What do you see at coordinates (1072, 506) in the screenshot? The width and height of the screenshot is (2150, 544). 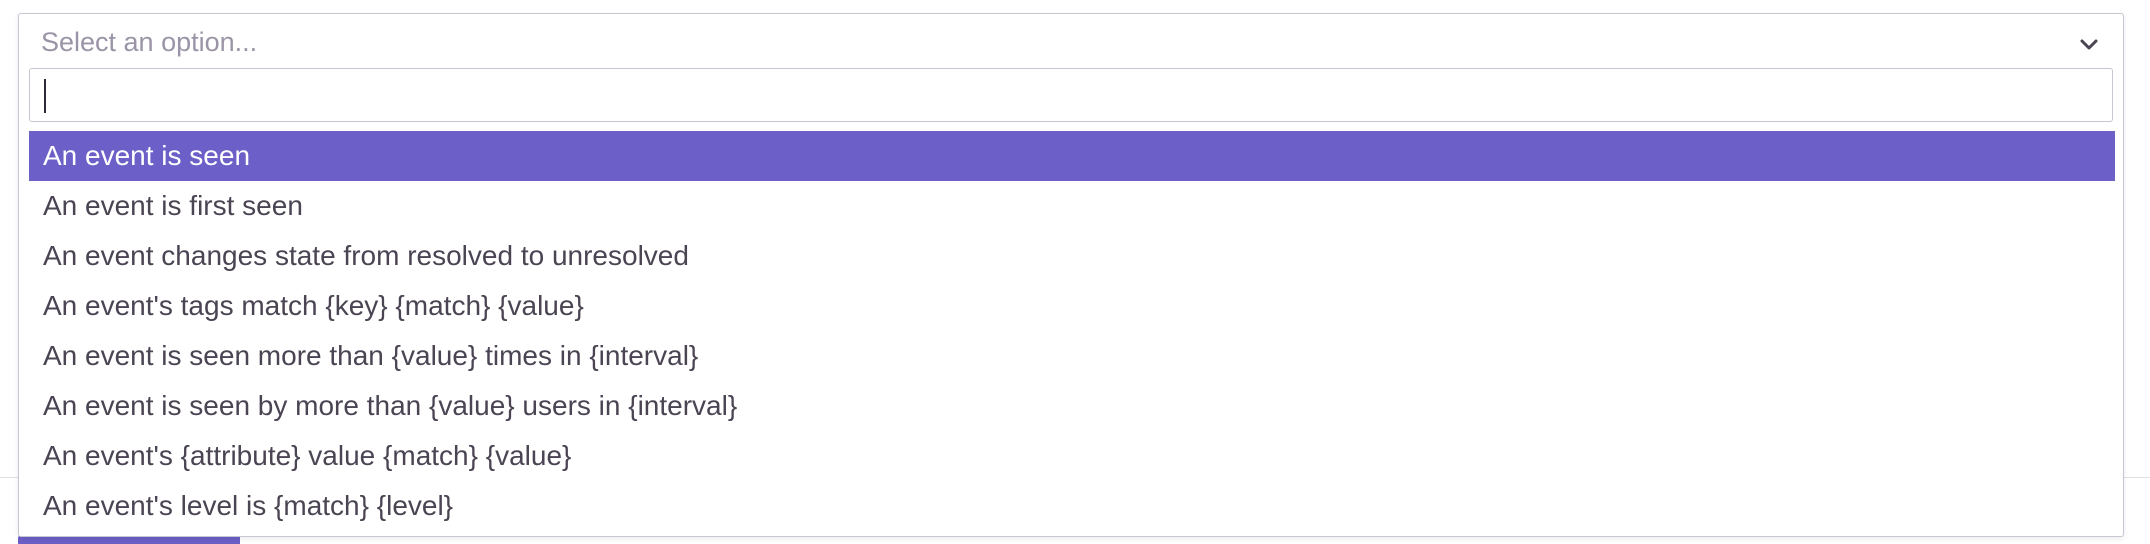 I see `option-level-match: An event's level is {match} {level}` at bounding box center [1072, 506].